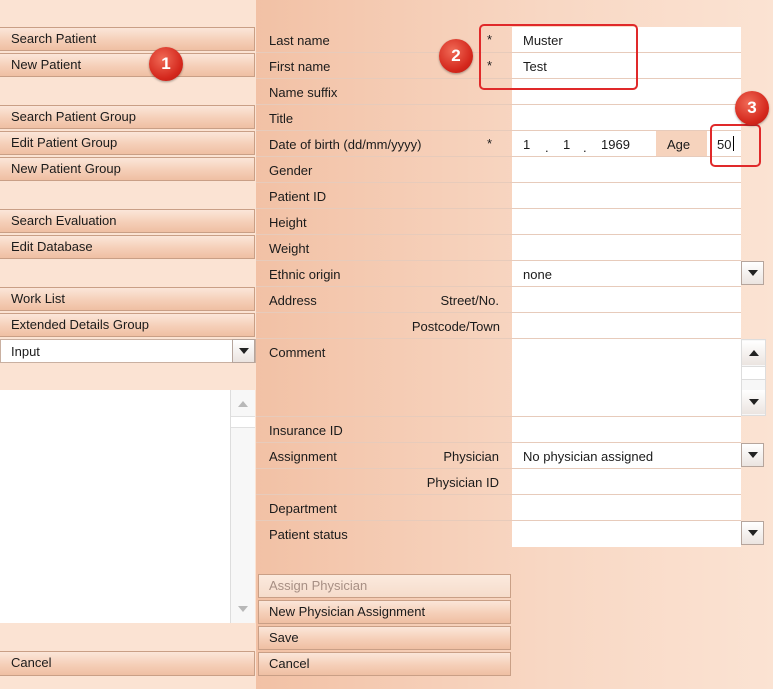  I want to click on patient-status-dropdown, so click(752, 533).